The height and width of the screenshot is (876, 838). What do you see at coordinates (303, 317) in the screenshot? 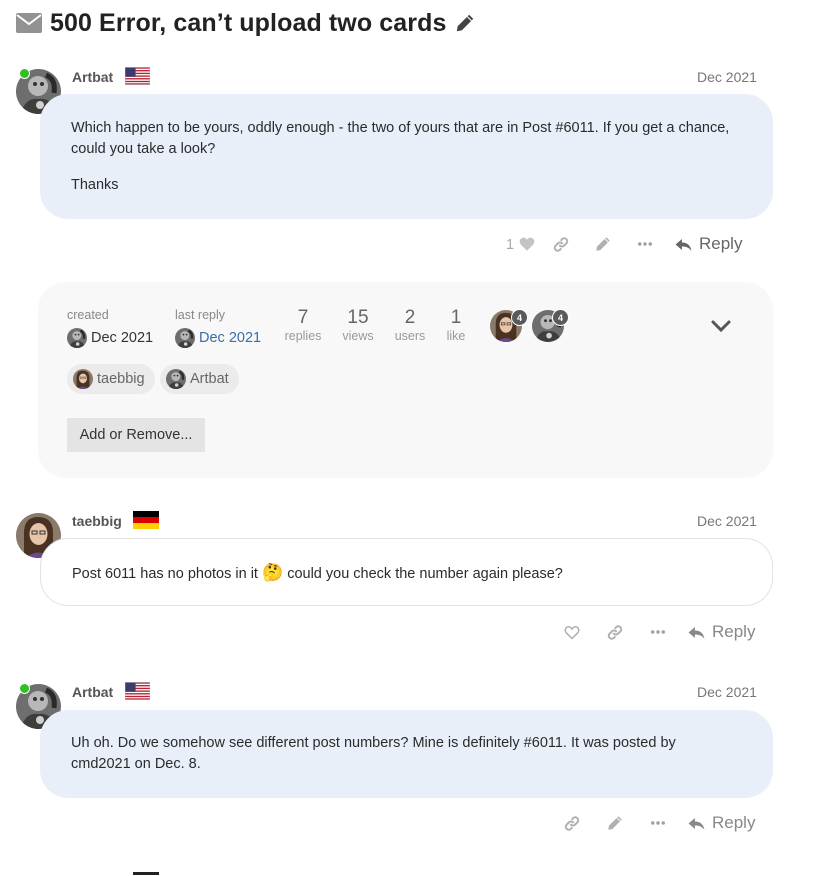
I see `stat-value: 7` at bounding box center [303, 317].